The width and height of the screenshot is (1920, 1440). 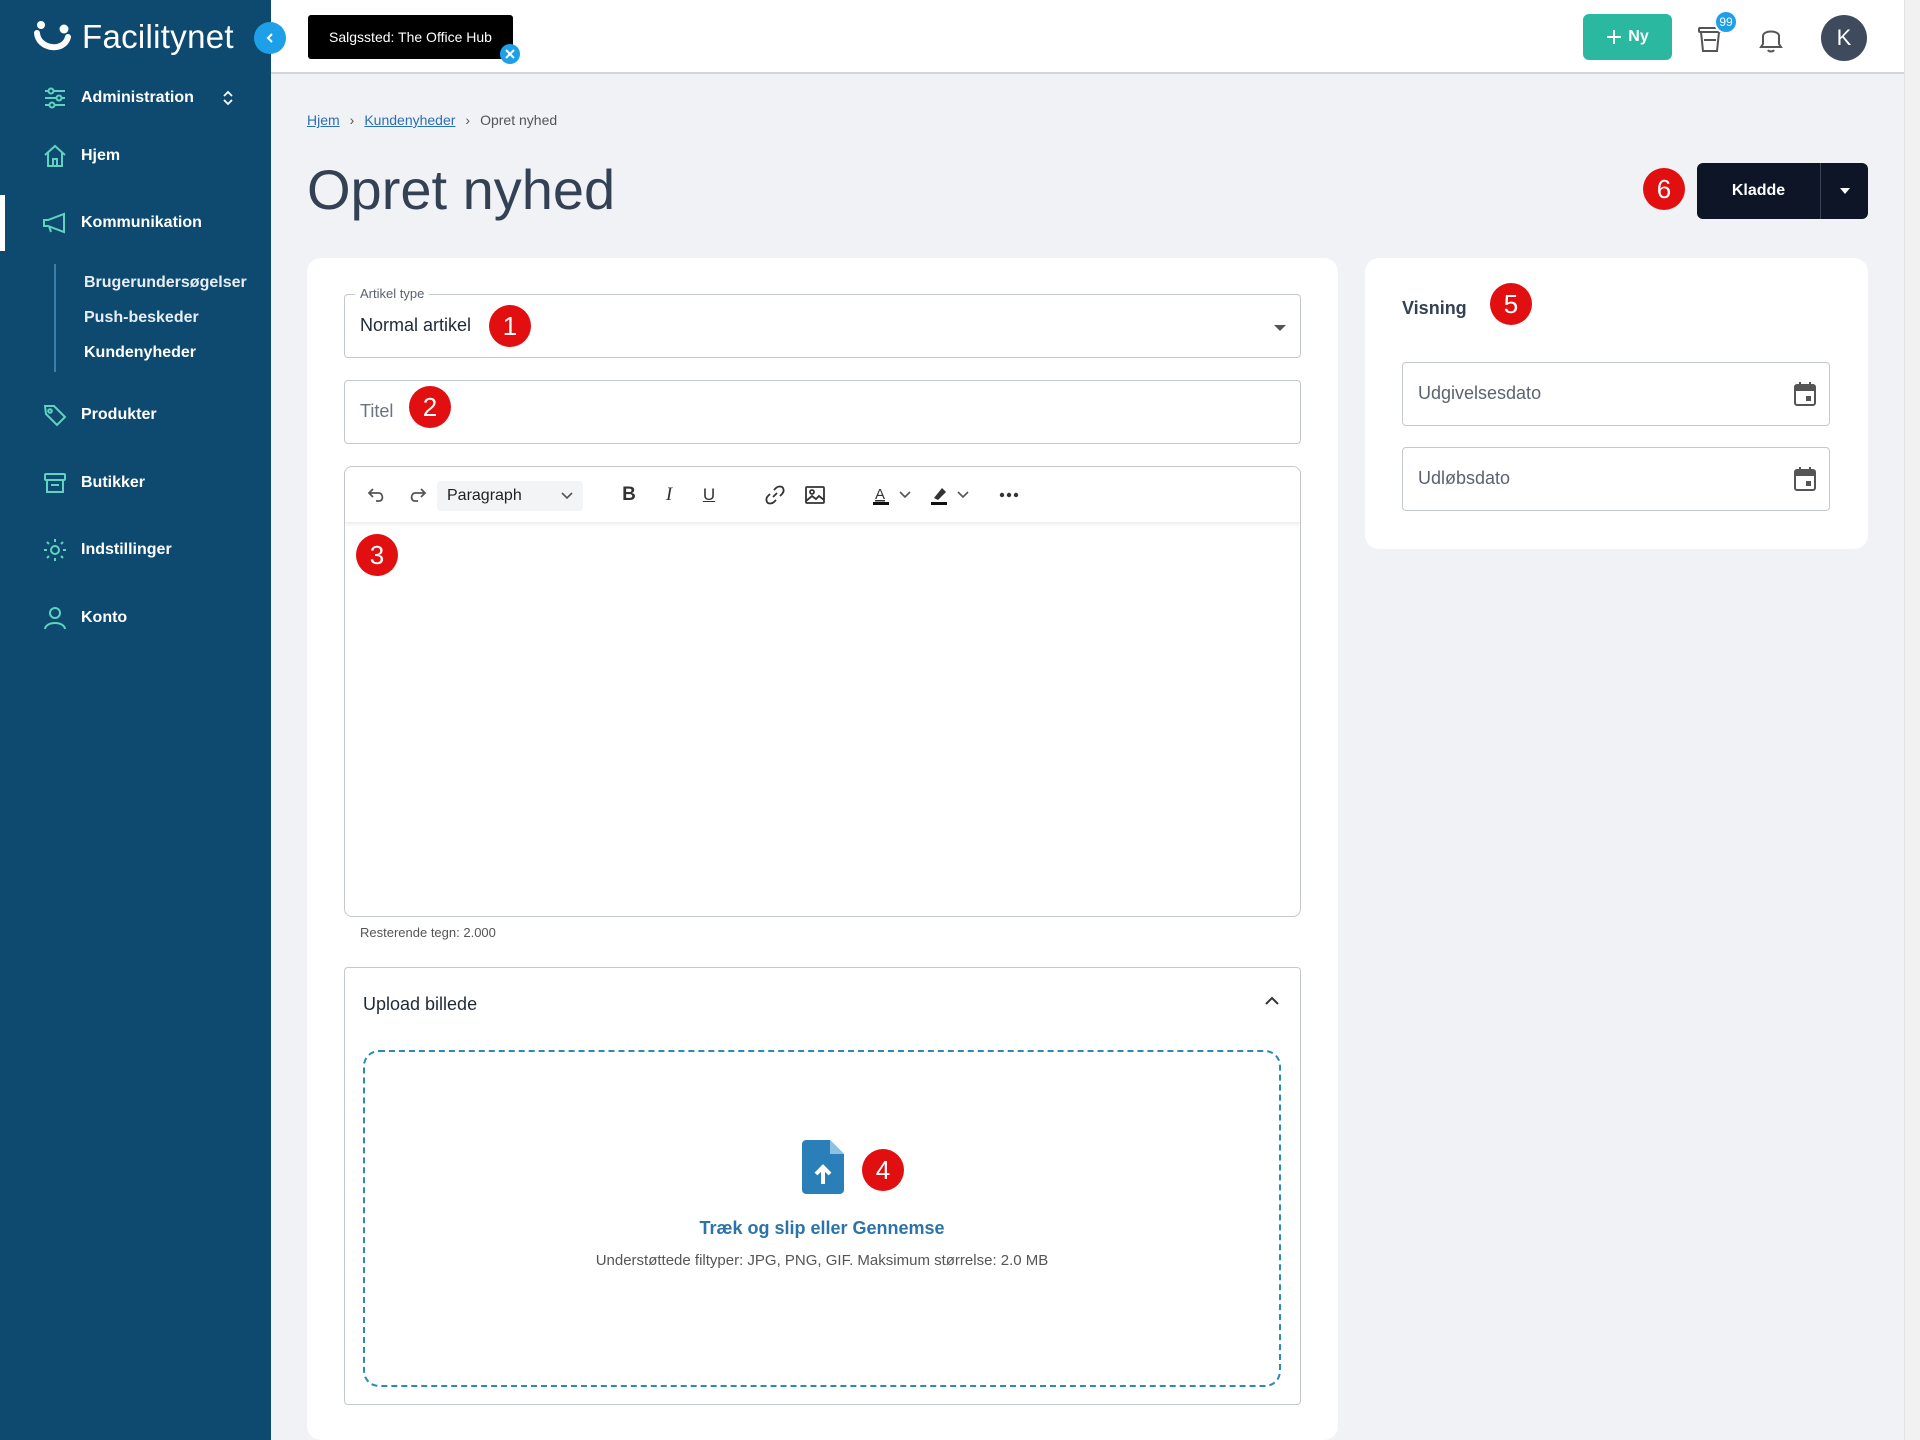 I want to click on insert-image-button, so click(x=815, y=495).